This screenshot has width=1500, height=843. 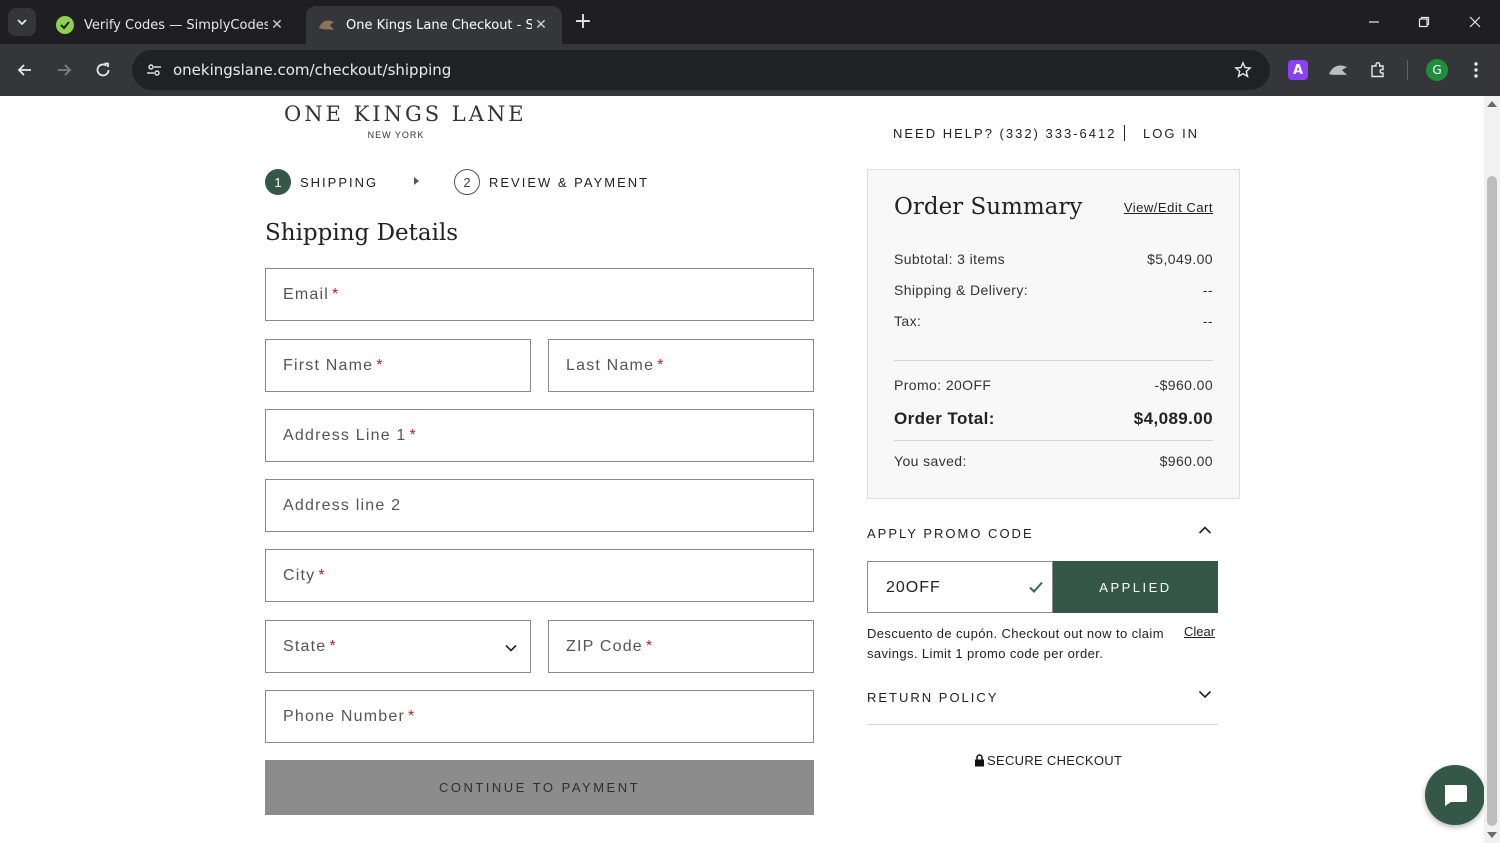 I want to click on reload-icon, so click(x=103, y=69).